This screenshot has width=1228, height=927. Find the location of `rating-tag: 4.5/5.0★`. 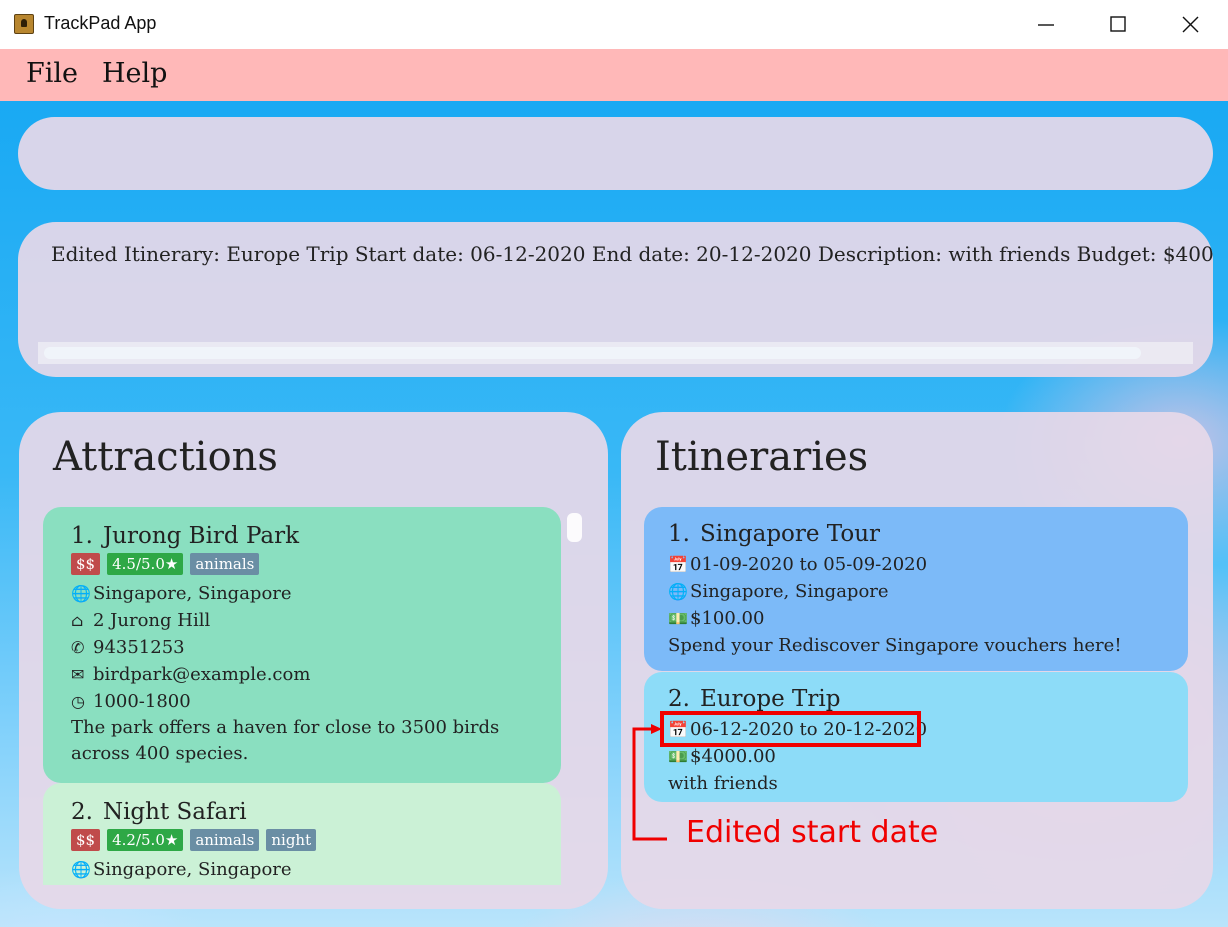

rating-tag: 4.5/5.0★ is located at coordinates (145, 564).